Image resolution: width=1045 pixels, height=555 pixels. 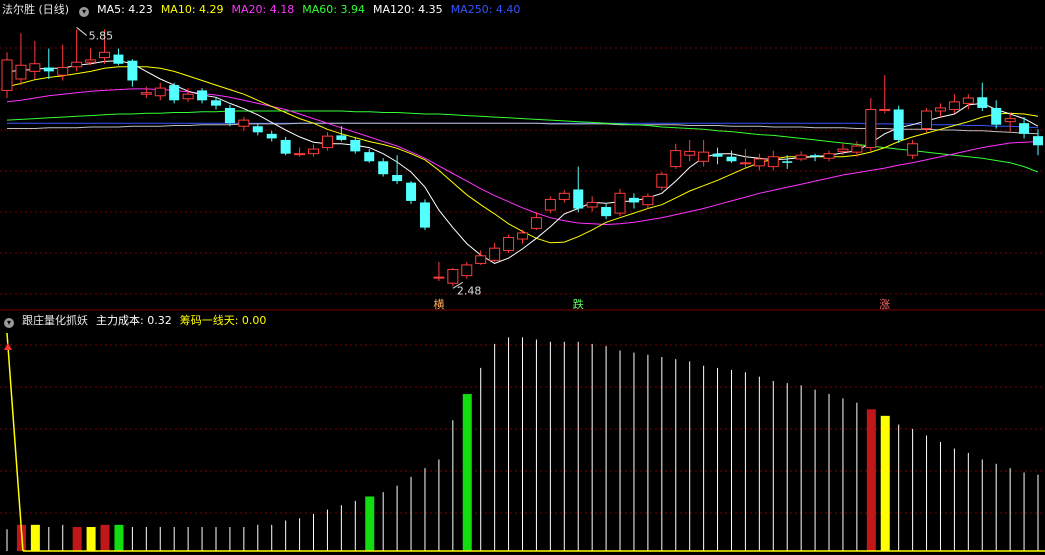 I want to click on chart-settings-icon: ▾, so click(x=84, y=12).